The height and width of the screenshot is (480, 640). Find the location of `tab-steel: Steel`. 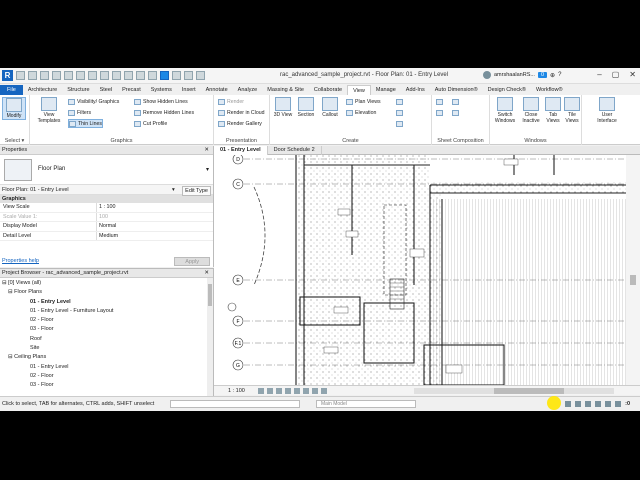

tab-steel: Steel is located at coordinates (106, 90).